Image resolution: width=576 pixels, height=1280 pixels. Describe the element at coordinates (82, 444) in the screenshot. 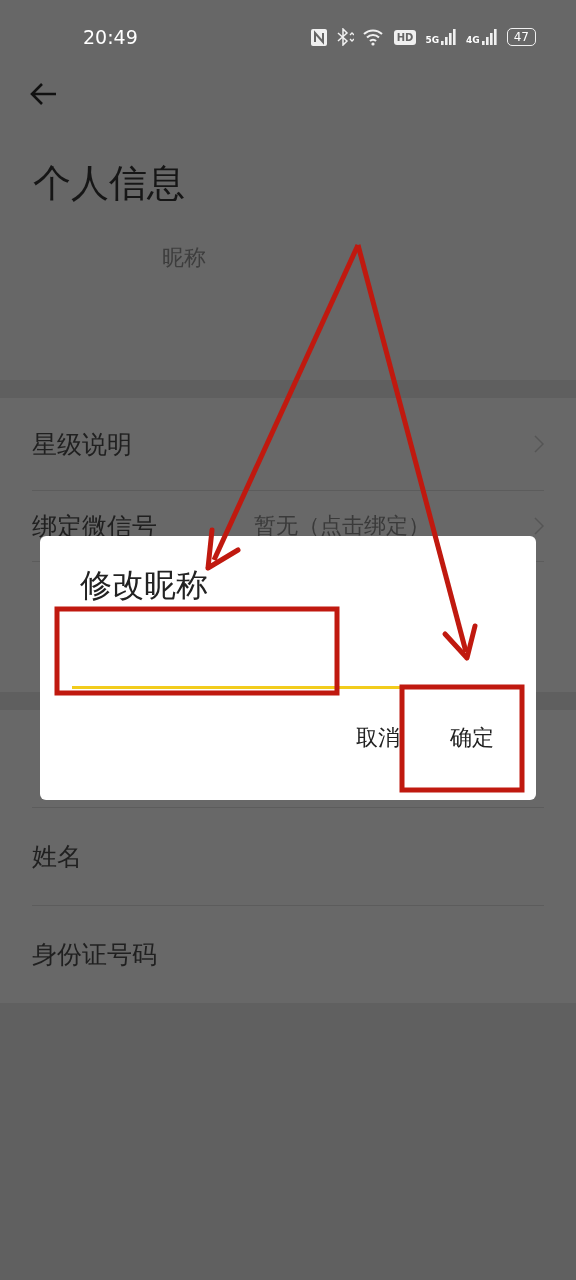

I see `row-label: 星级说明` at that location.